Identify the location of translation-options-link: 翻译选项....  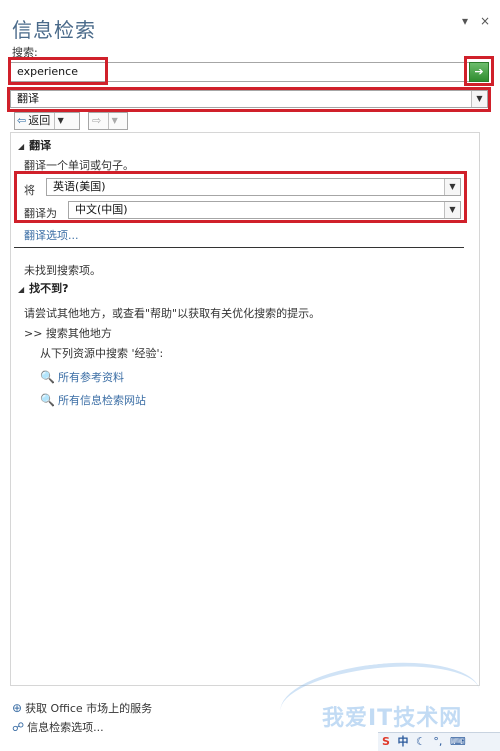
(51, 235).